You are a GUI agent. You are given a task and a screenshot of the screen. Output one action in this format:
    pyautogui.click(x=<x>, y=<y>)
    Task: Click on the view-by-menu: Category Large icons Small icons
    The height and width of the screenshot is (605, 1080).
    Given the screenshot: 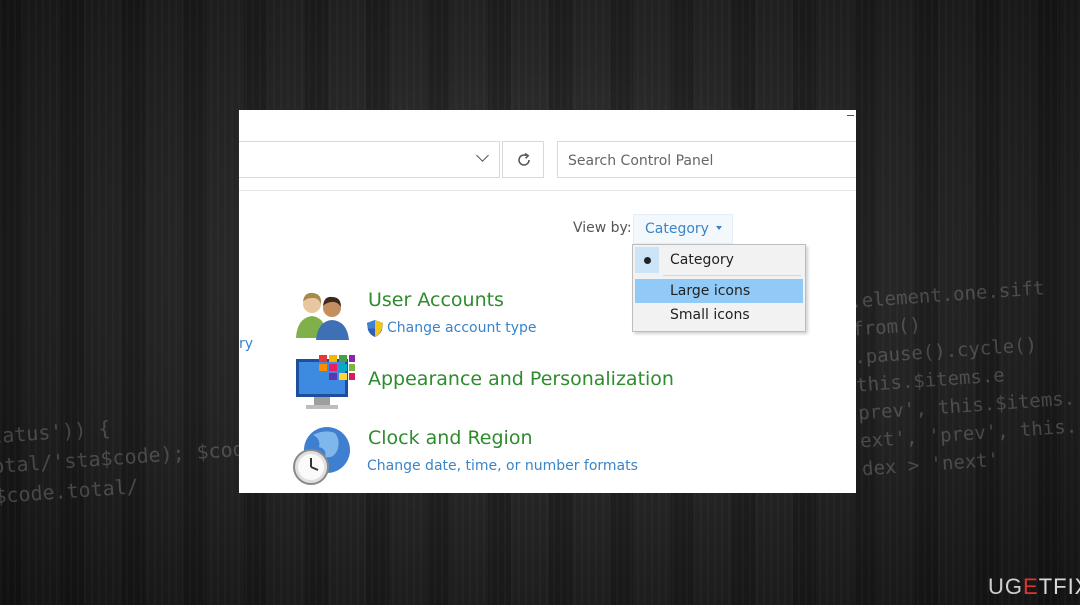 What is the action you would take?
    pyautogui.click(x=719, y=288)
    